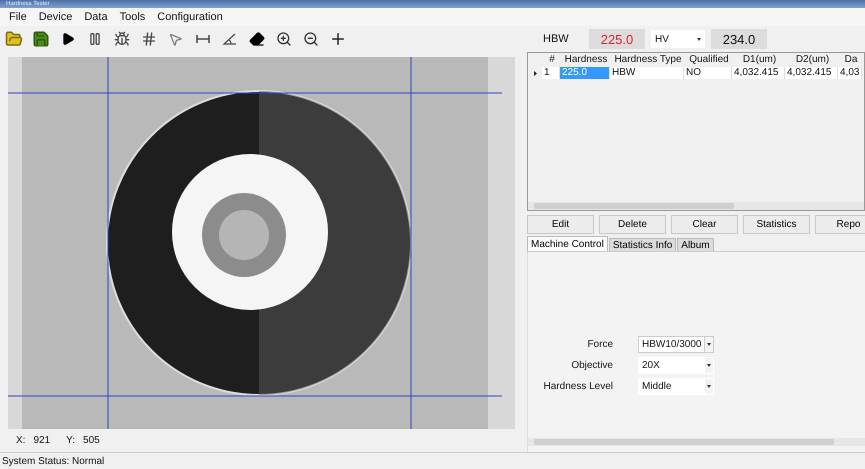  What do you see at coordinates (850, 60) in the screenshot?
I see `column-header: Da` at bounding box center [850, 60].